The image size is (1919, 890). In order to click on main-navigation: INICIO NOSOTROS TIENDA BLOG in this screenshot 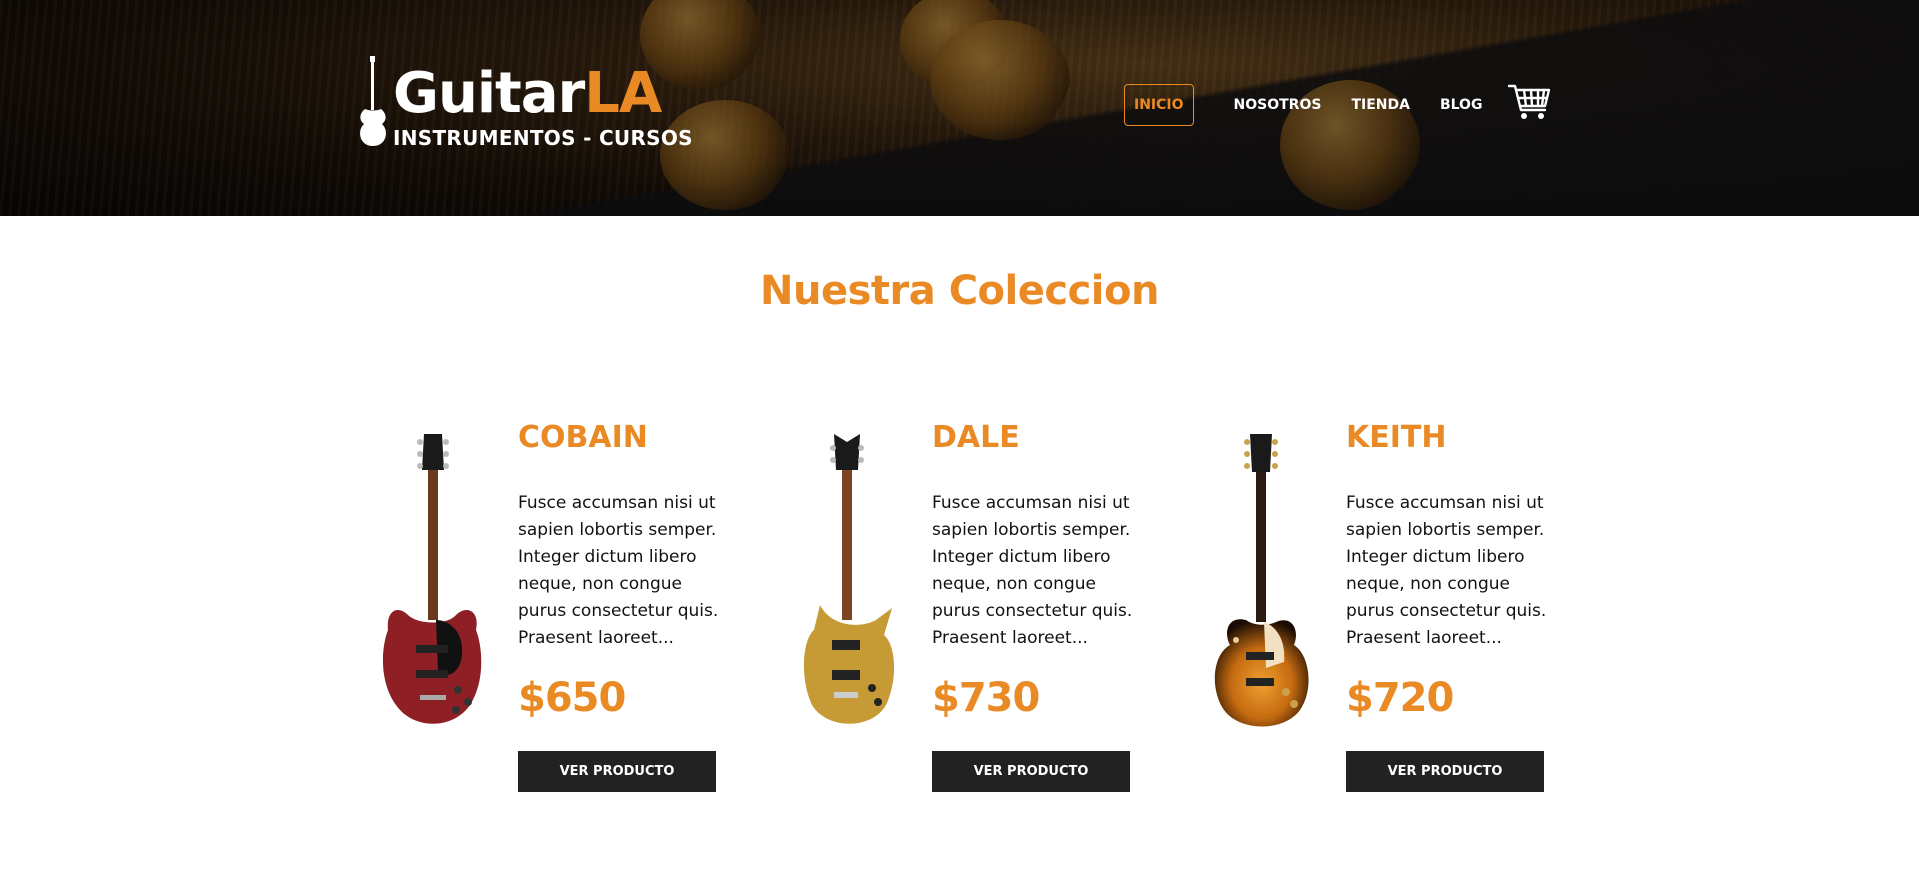, I will do `click(1313, 105)`.